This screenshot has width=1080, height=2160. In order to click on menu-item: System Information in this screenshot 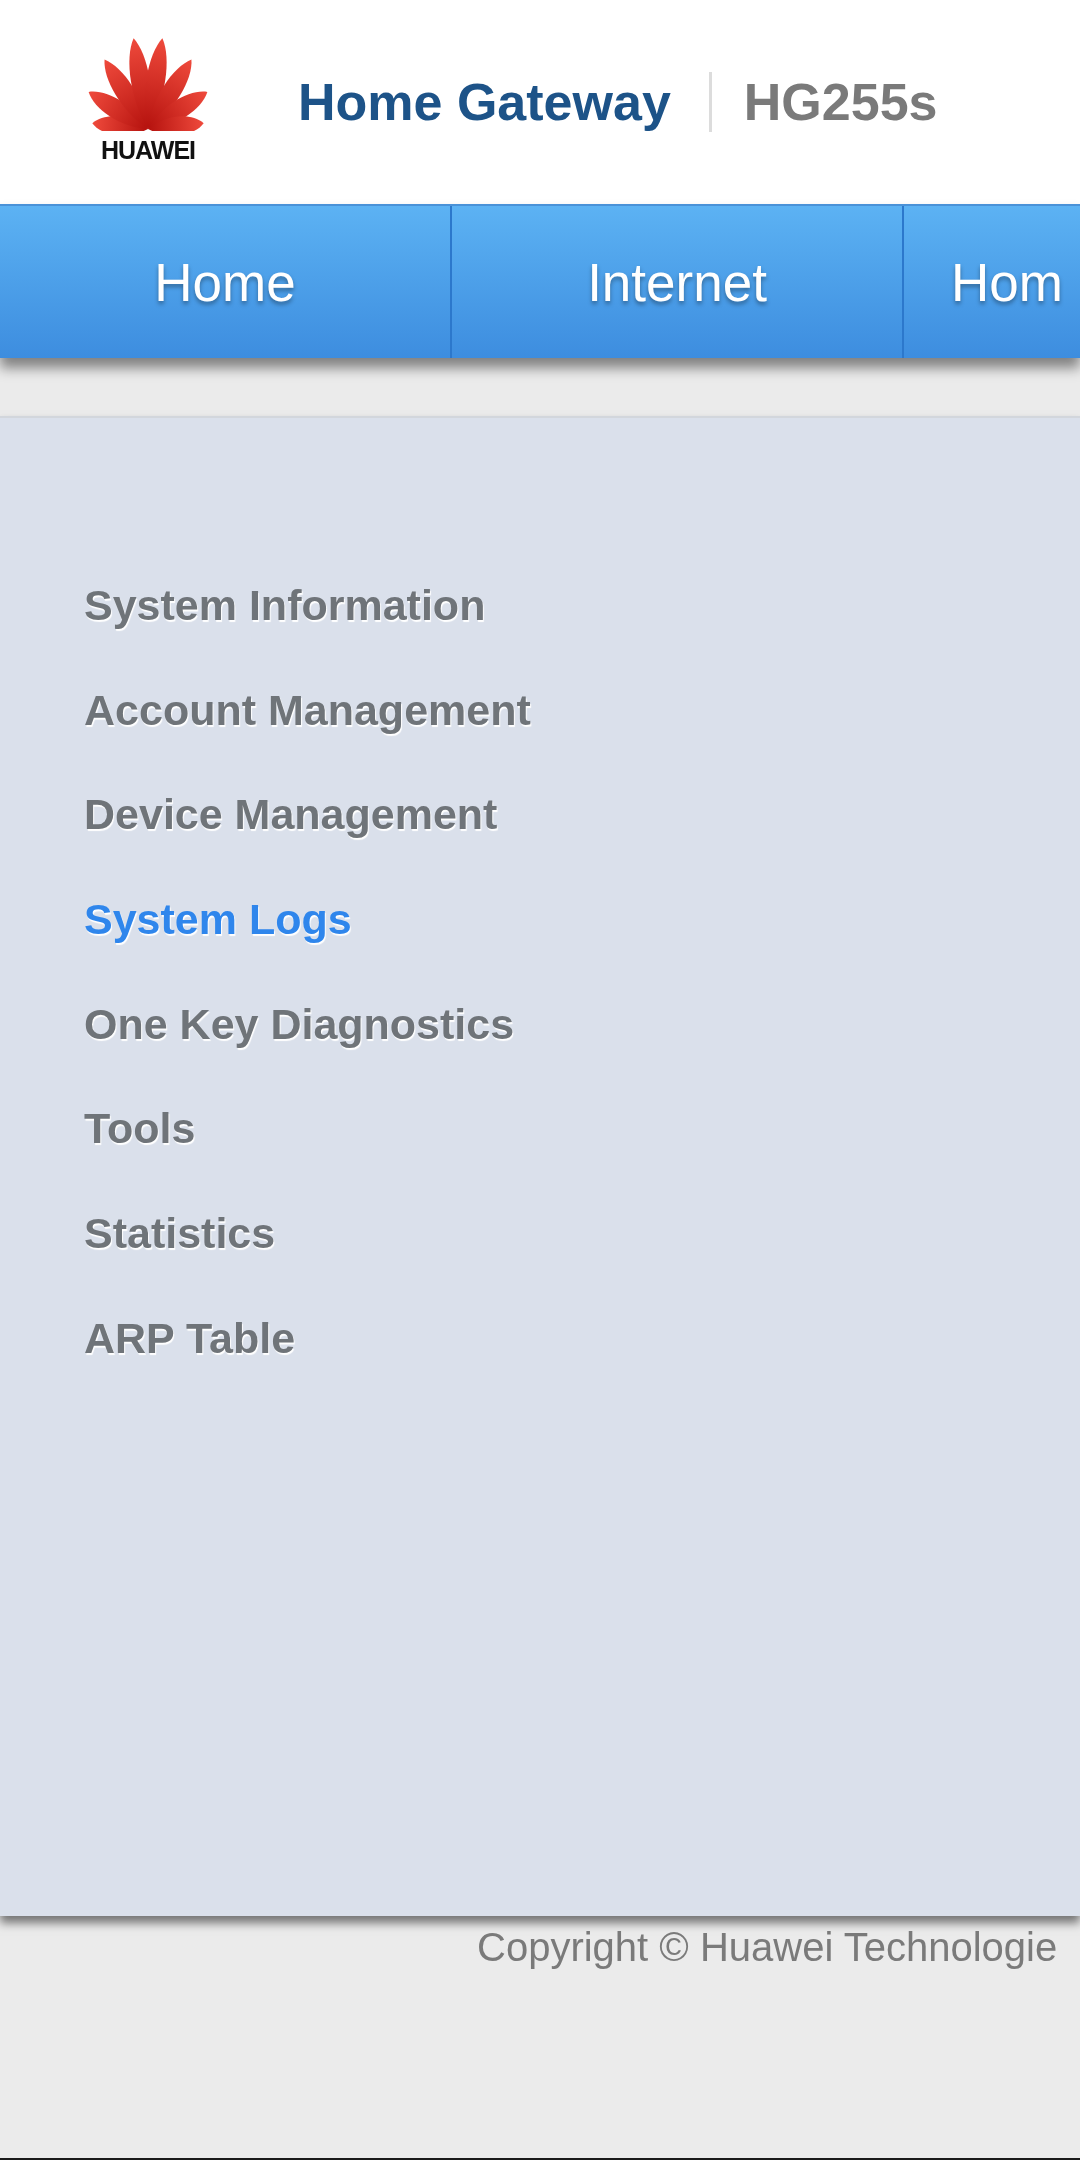, I will do `click(285, 605)`.